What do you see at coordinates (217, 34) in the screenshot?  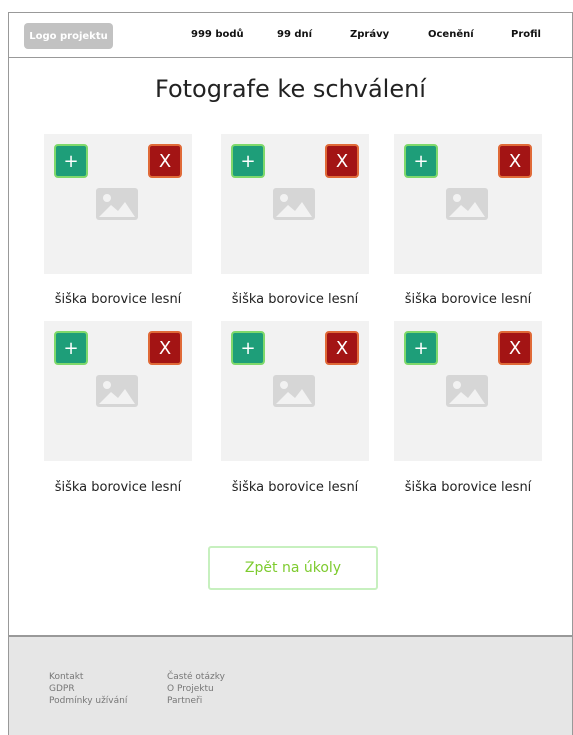 I see `nav-points: 999 bodů` at bounding box center [217, 34].